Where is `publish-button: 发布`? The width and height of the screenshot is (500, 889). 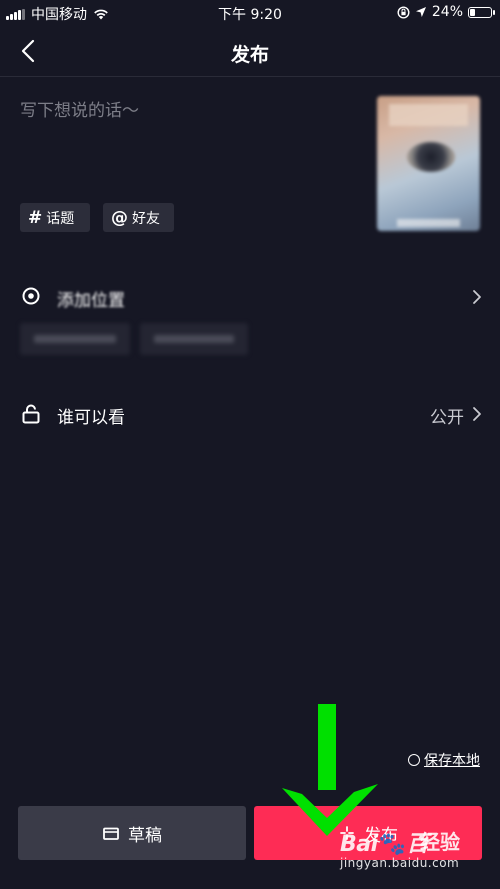
publish-button: 发布 is located at coordinates (368, 833).